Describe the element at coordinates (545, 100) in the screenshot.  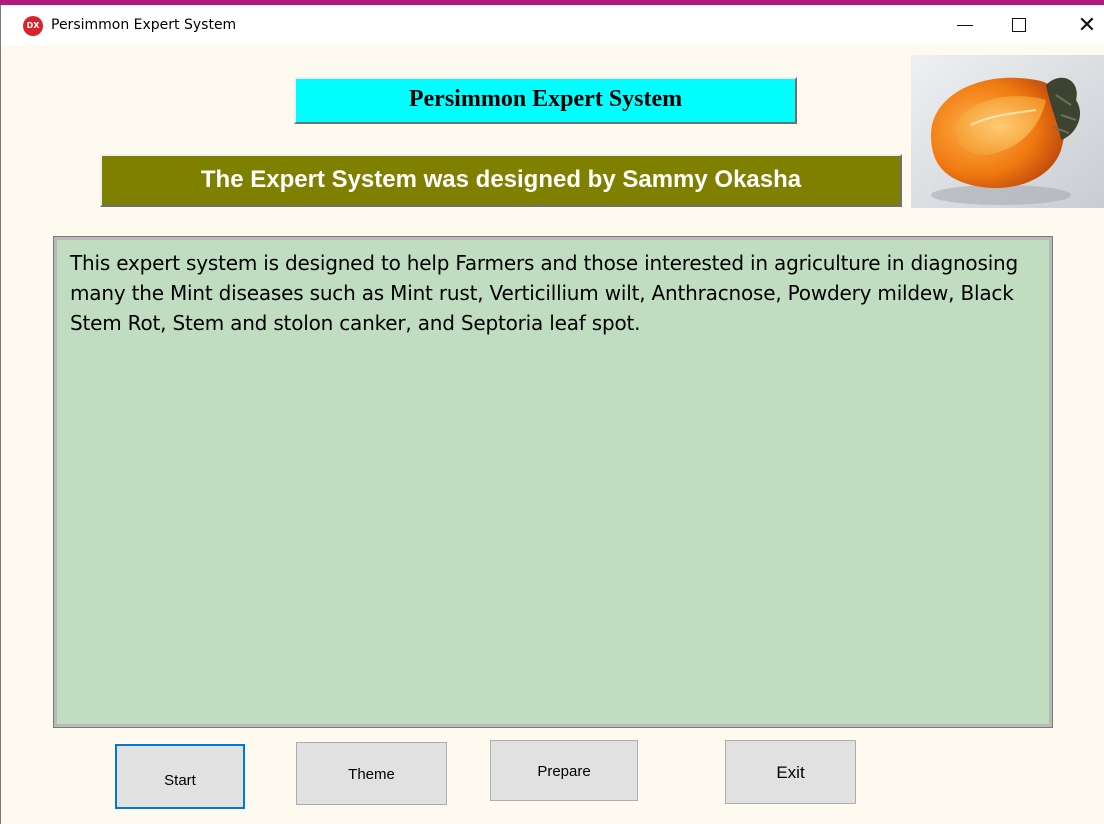
I see `app-title-label: Persimmon Expert System` at that location.